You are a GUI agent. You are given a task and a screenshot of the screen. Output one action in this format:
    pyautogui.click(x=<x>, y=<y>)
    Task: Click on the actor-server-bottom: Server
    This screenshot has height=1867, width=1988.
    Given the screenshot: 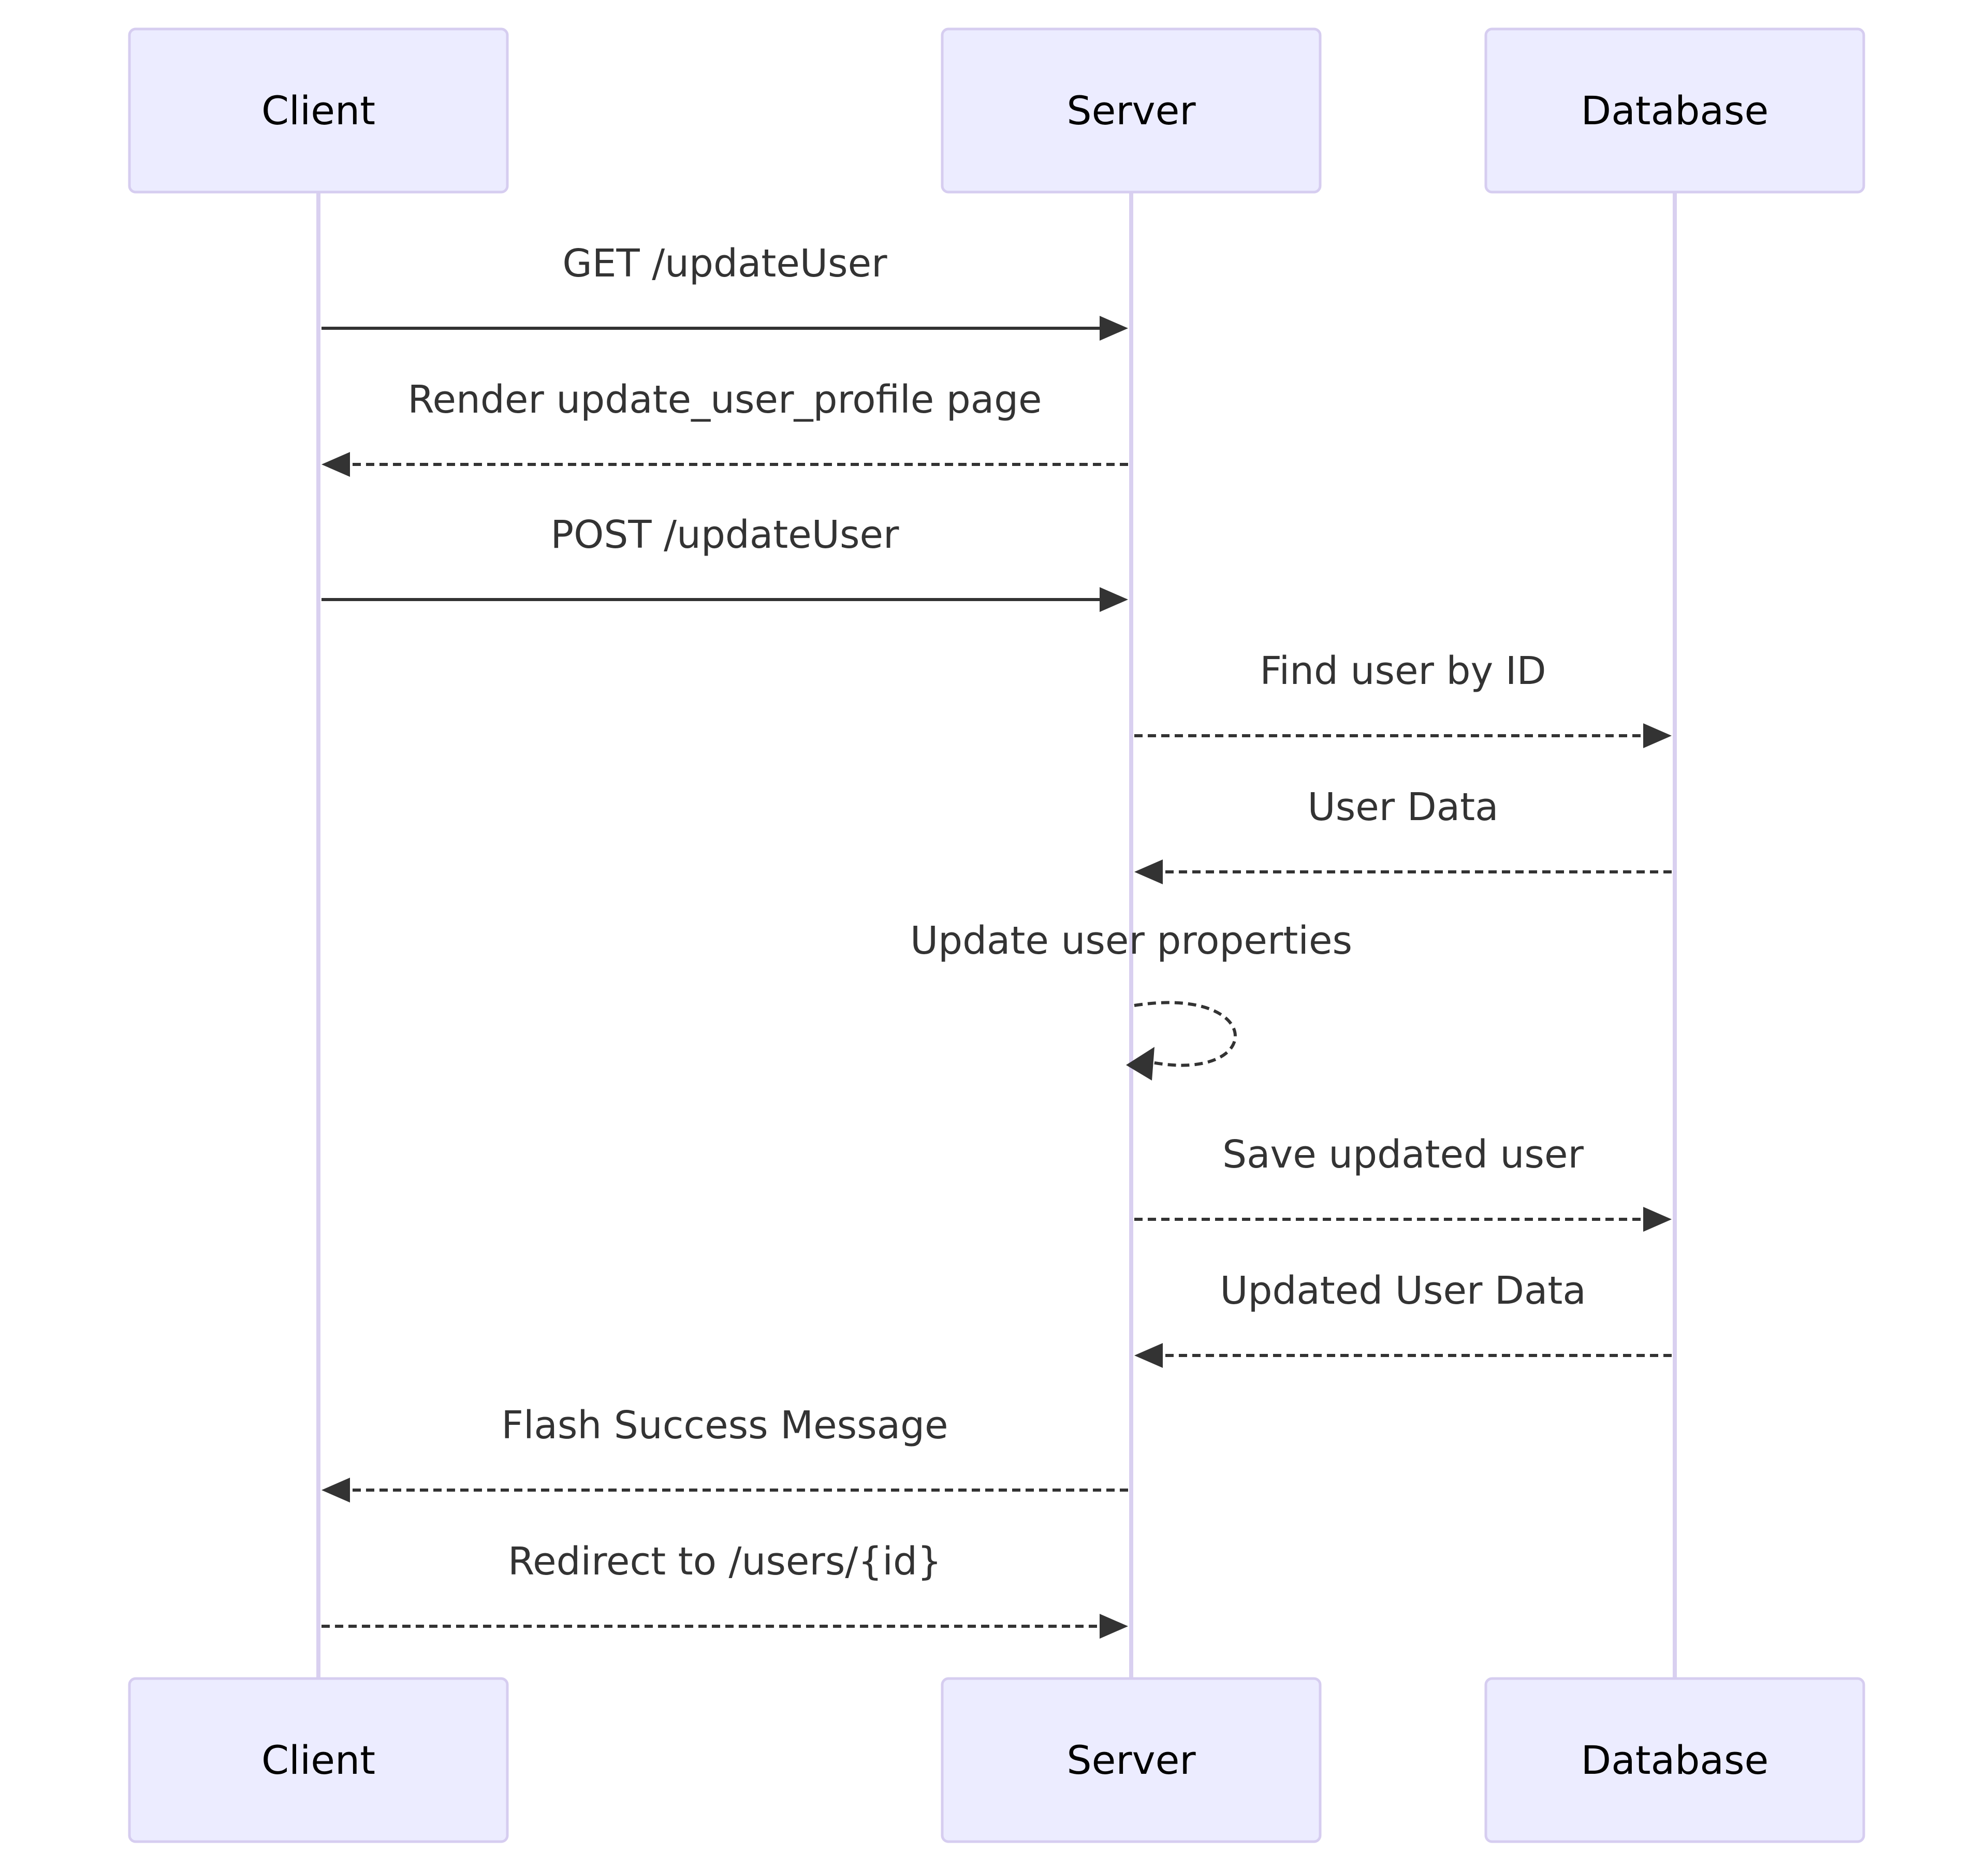 What is the action you would take?
    pyautogui.click(x=1131, y=1760)
    